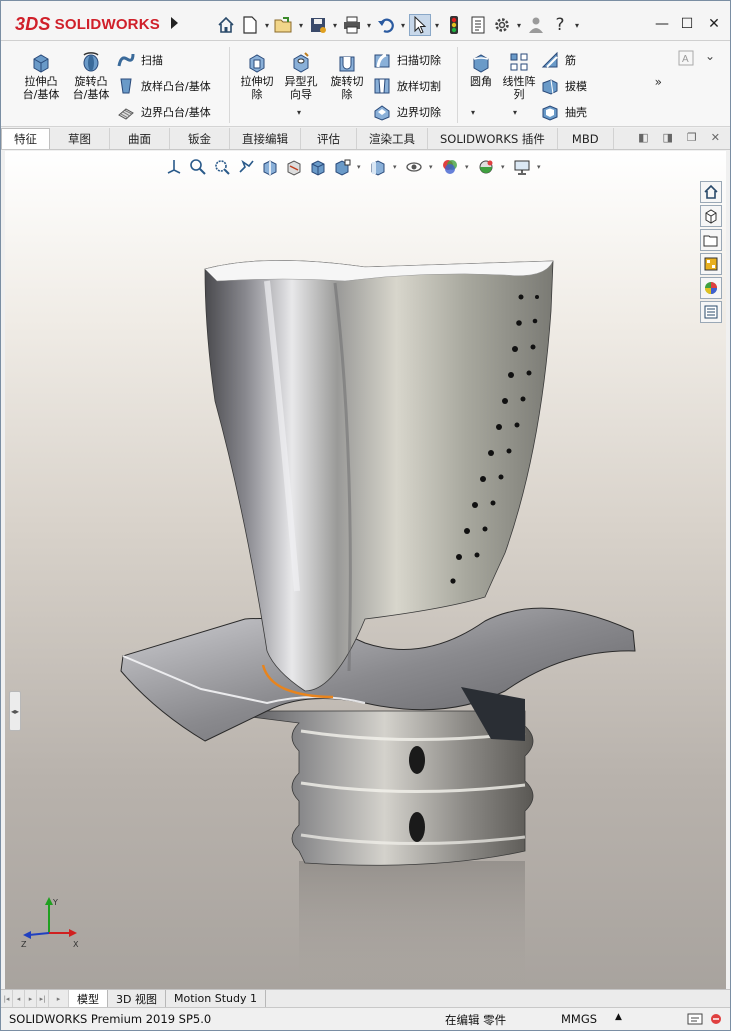 The width and height of the screenshot is (731, 1031). What do you see at coordinates (519, 62) in the screenshot?
I see `linear-pattern-icon` at bounding box center [519, 62].